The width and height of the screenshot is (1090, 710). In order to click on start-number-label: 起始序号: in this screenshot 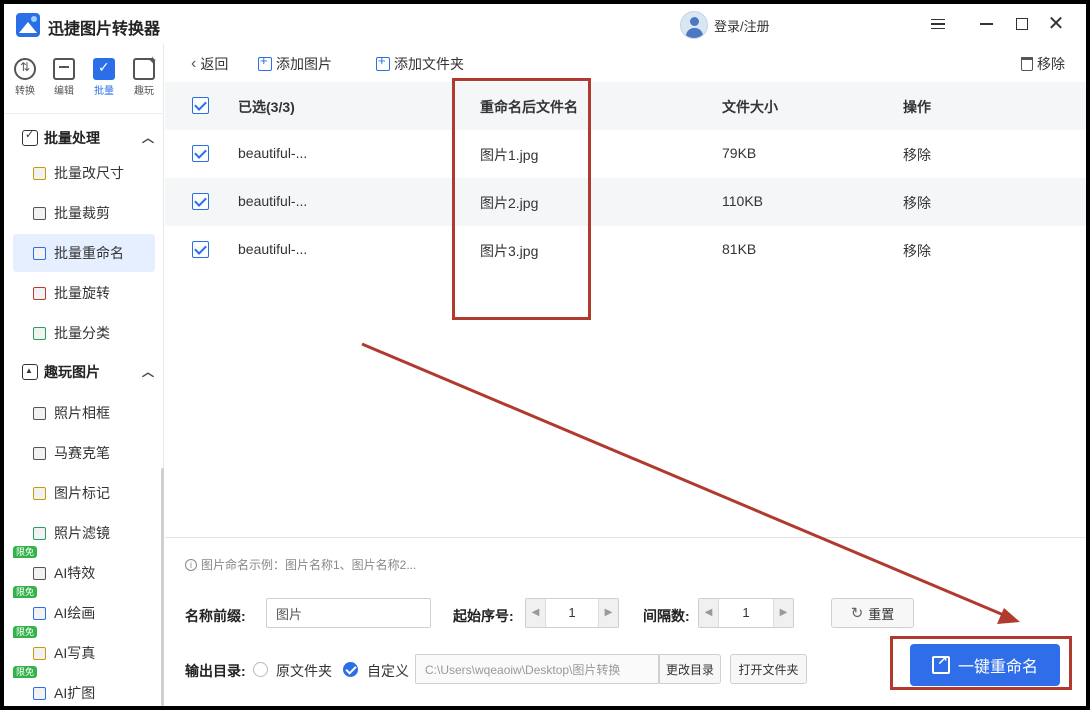, I will do `click(483, 616)`.